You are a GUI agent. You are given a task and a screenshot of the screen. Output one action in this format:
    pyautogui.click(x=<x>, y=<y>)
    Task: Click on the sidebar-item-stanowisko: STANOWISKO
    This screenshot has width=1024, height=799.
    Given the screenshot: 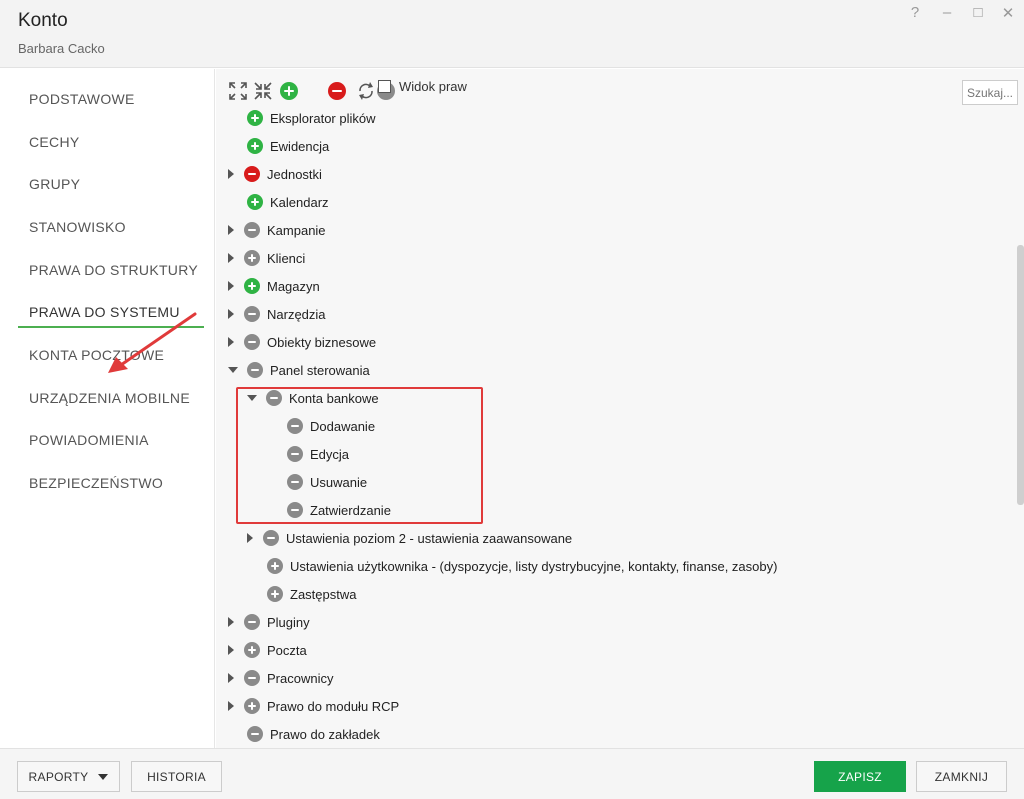 What is the action you would take?
    pyautogui.click(x=111, y=227)
    